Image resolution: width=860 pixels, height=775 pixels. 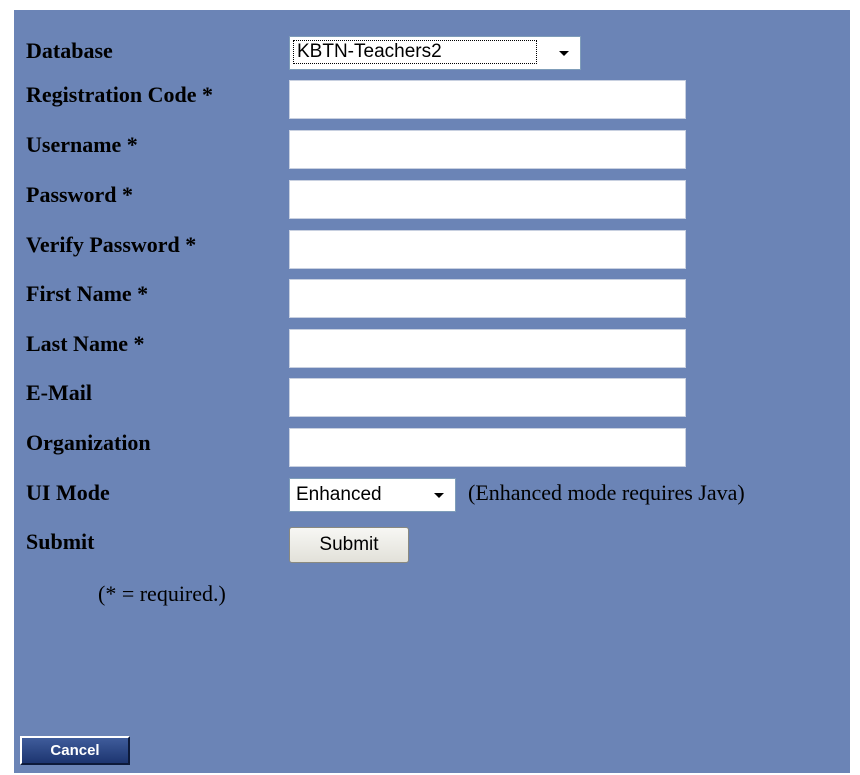 What do you see at coordinates (606, 492) in the screenshot?
I see `ui-mode-note: (Enhanced mode requires Java)` at bounding box center [606, 492].